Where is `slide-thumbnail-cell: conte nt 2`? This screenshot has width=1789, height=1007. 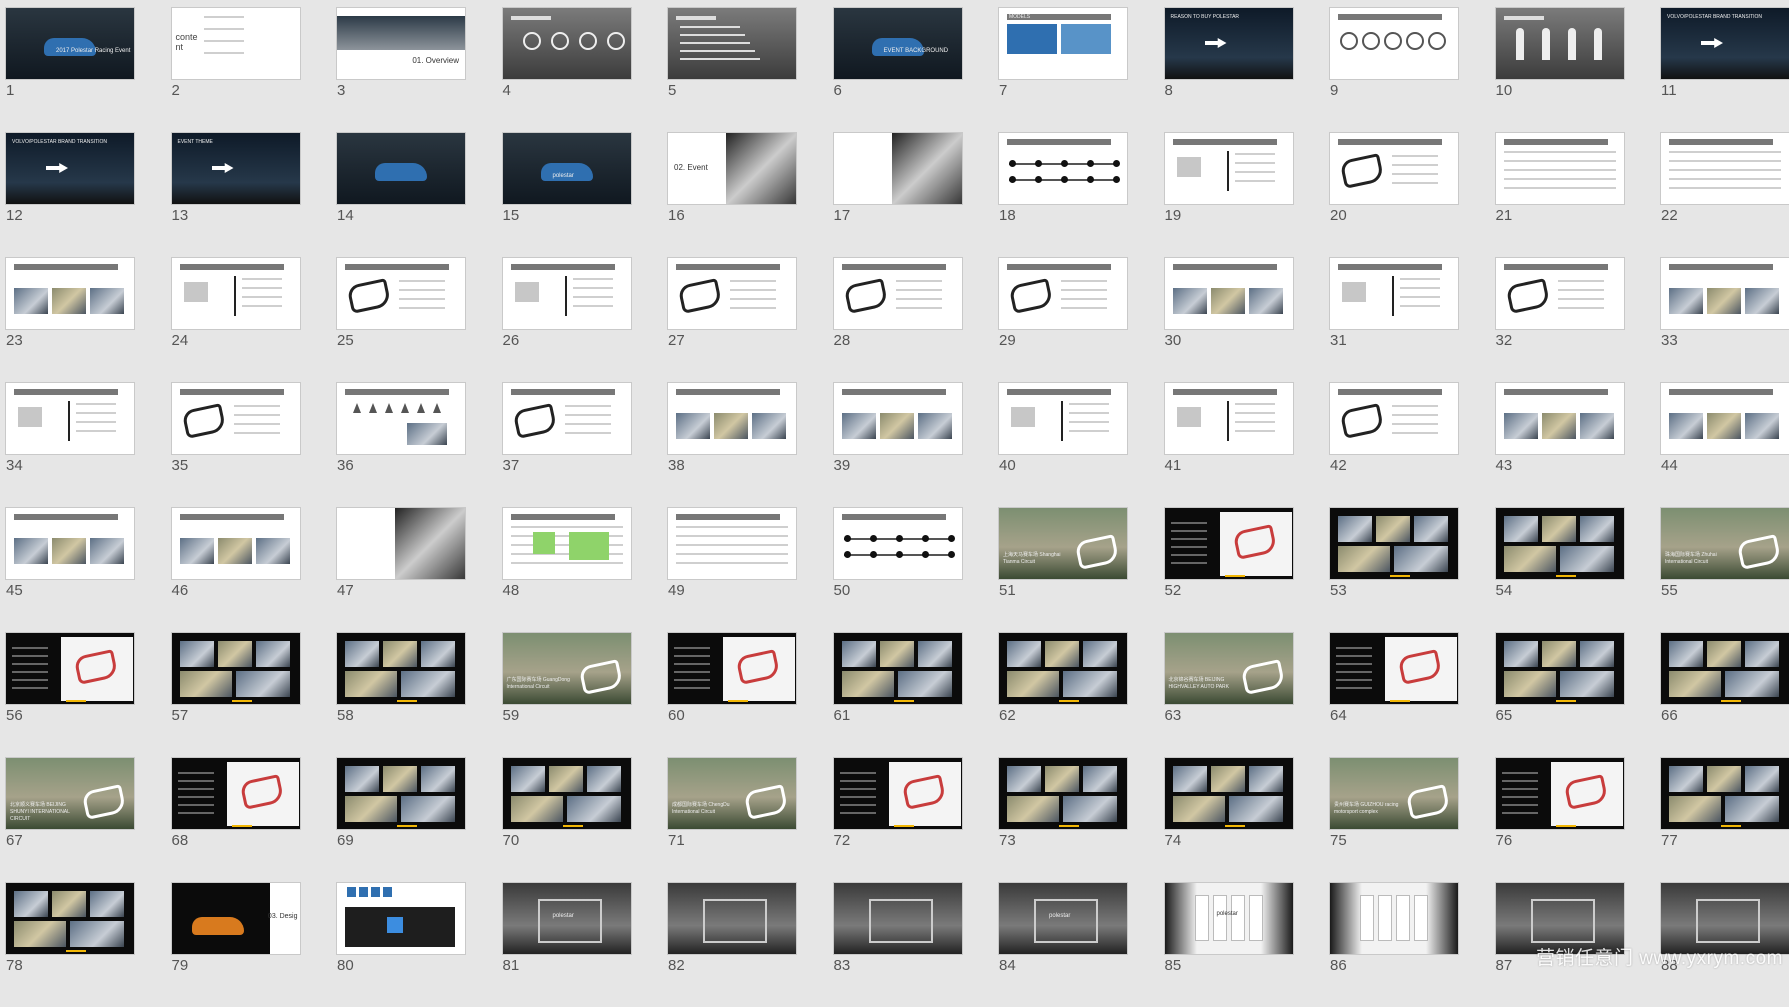 slide-thumbnail-cell: conte nt 2 is located at coordinates (235, 69).